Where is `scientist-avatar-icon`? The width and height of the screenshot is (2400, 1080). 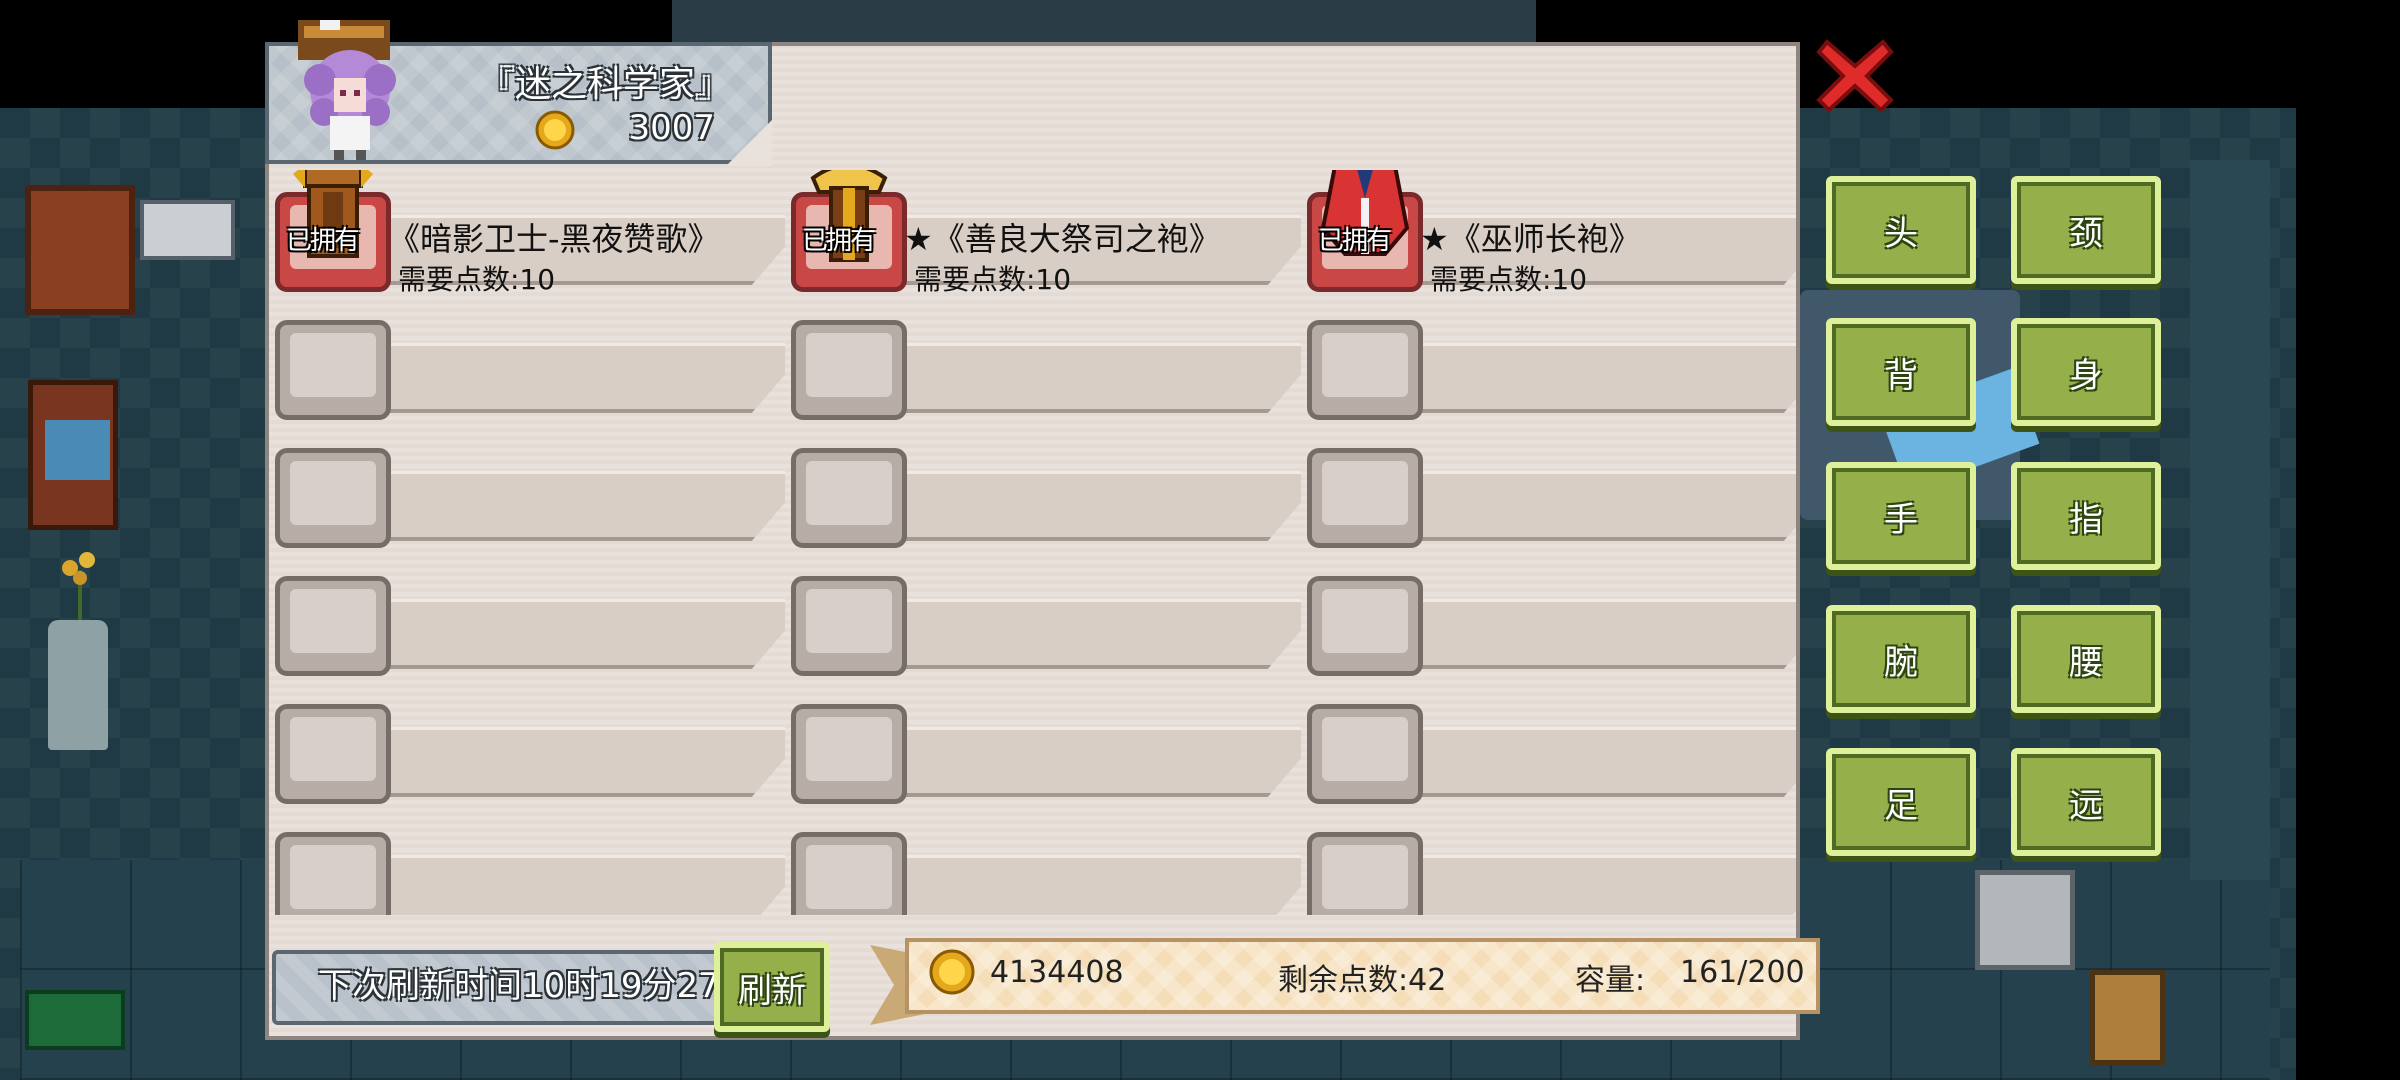
scientist-avatar-icon is located at coordinates (347, 90).